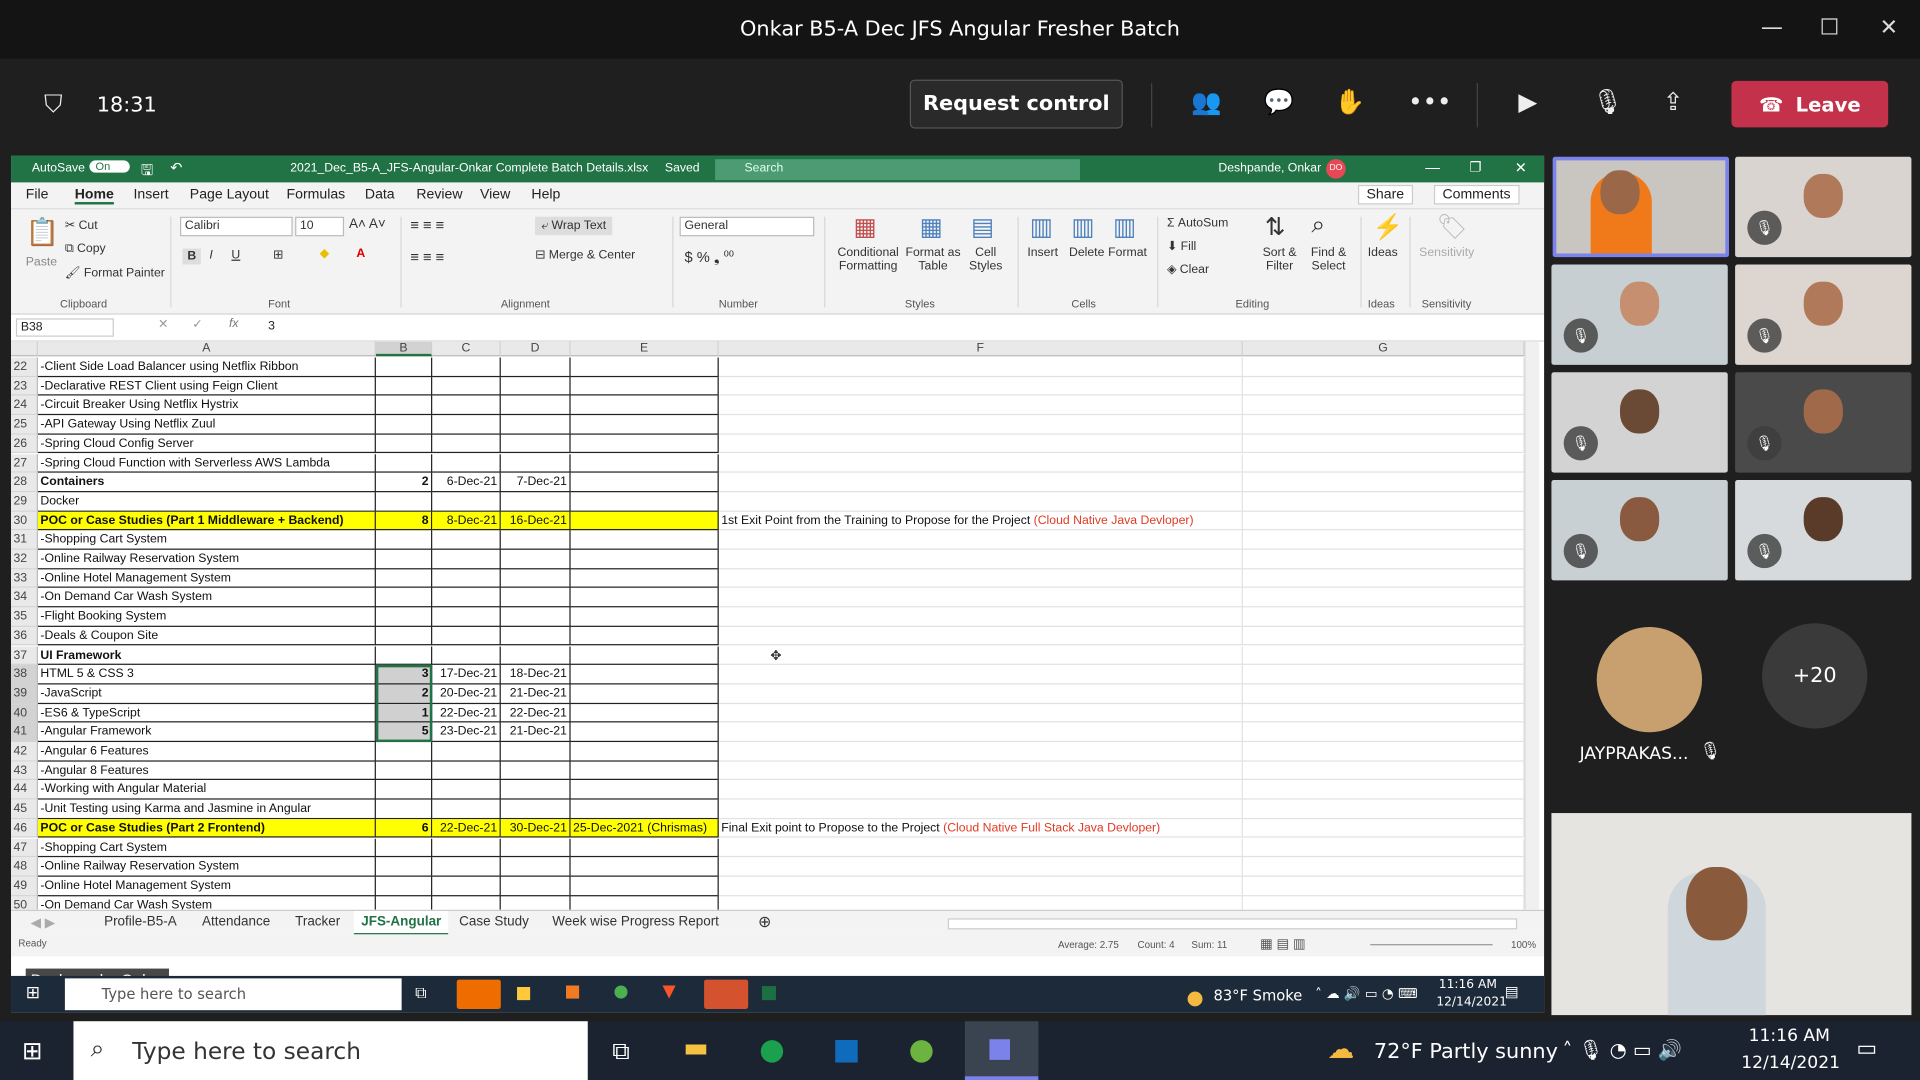 The width and height of the screenshot is (1920, 1080). What do you see at coordinates (1383, 540) in the screenshot?
I see `cell-G31` at bounding box center [1383, 540].